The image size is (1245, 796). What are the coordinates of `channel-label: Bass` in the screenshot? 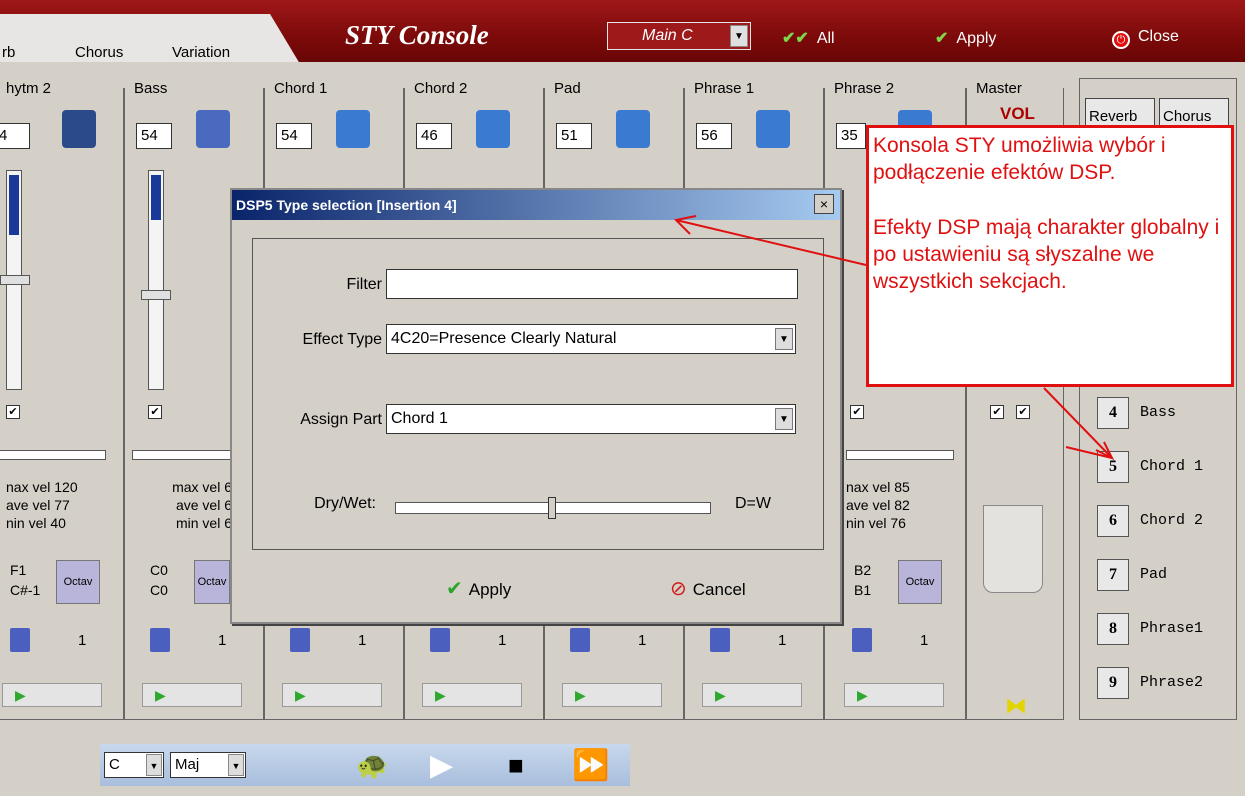 It's located at (151, 88).